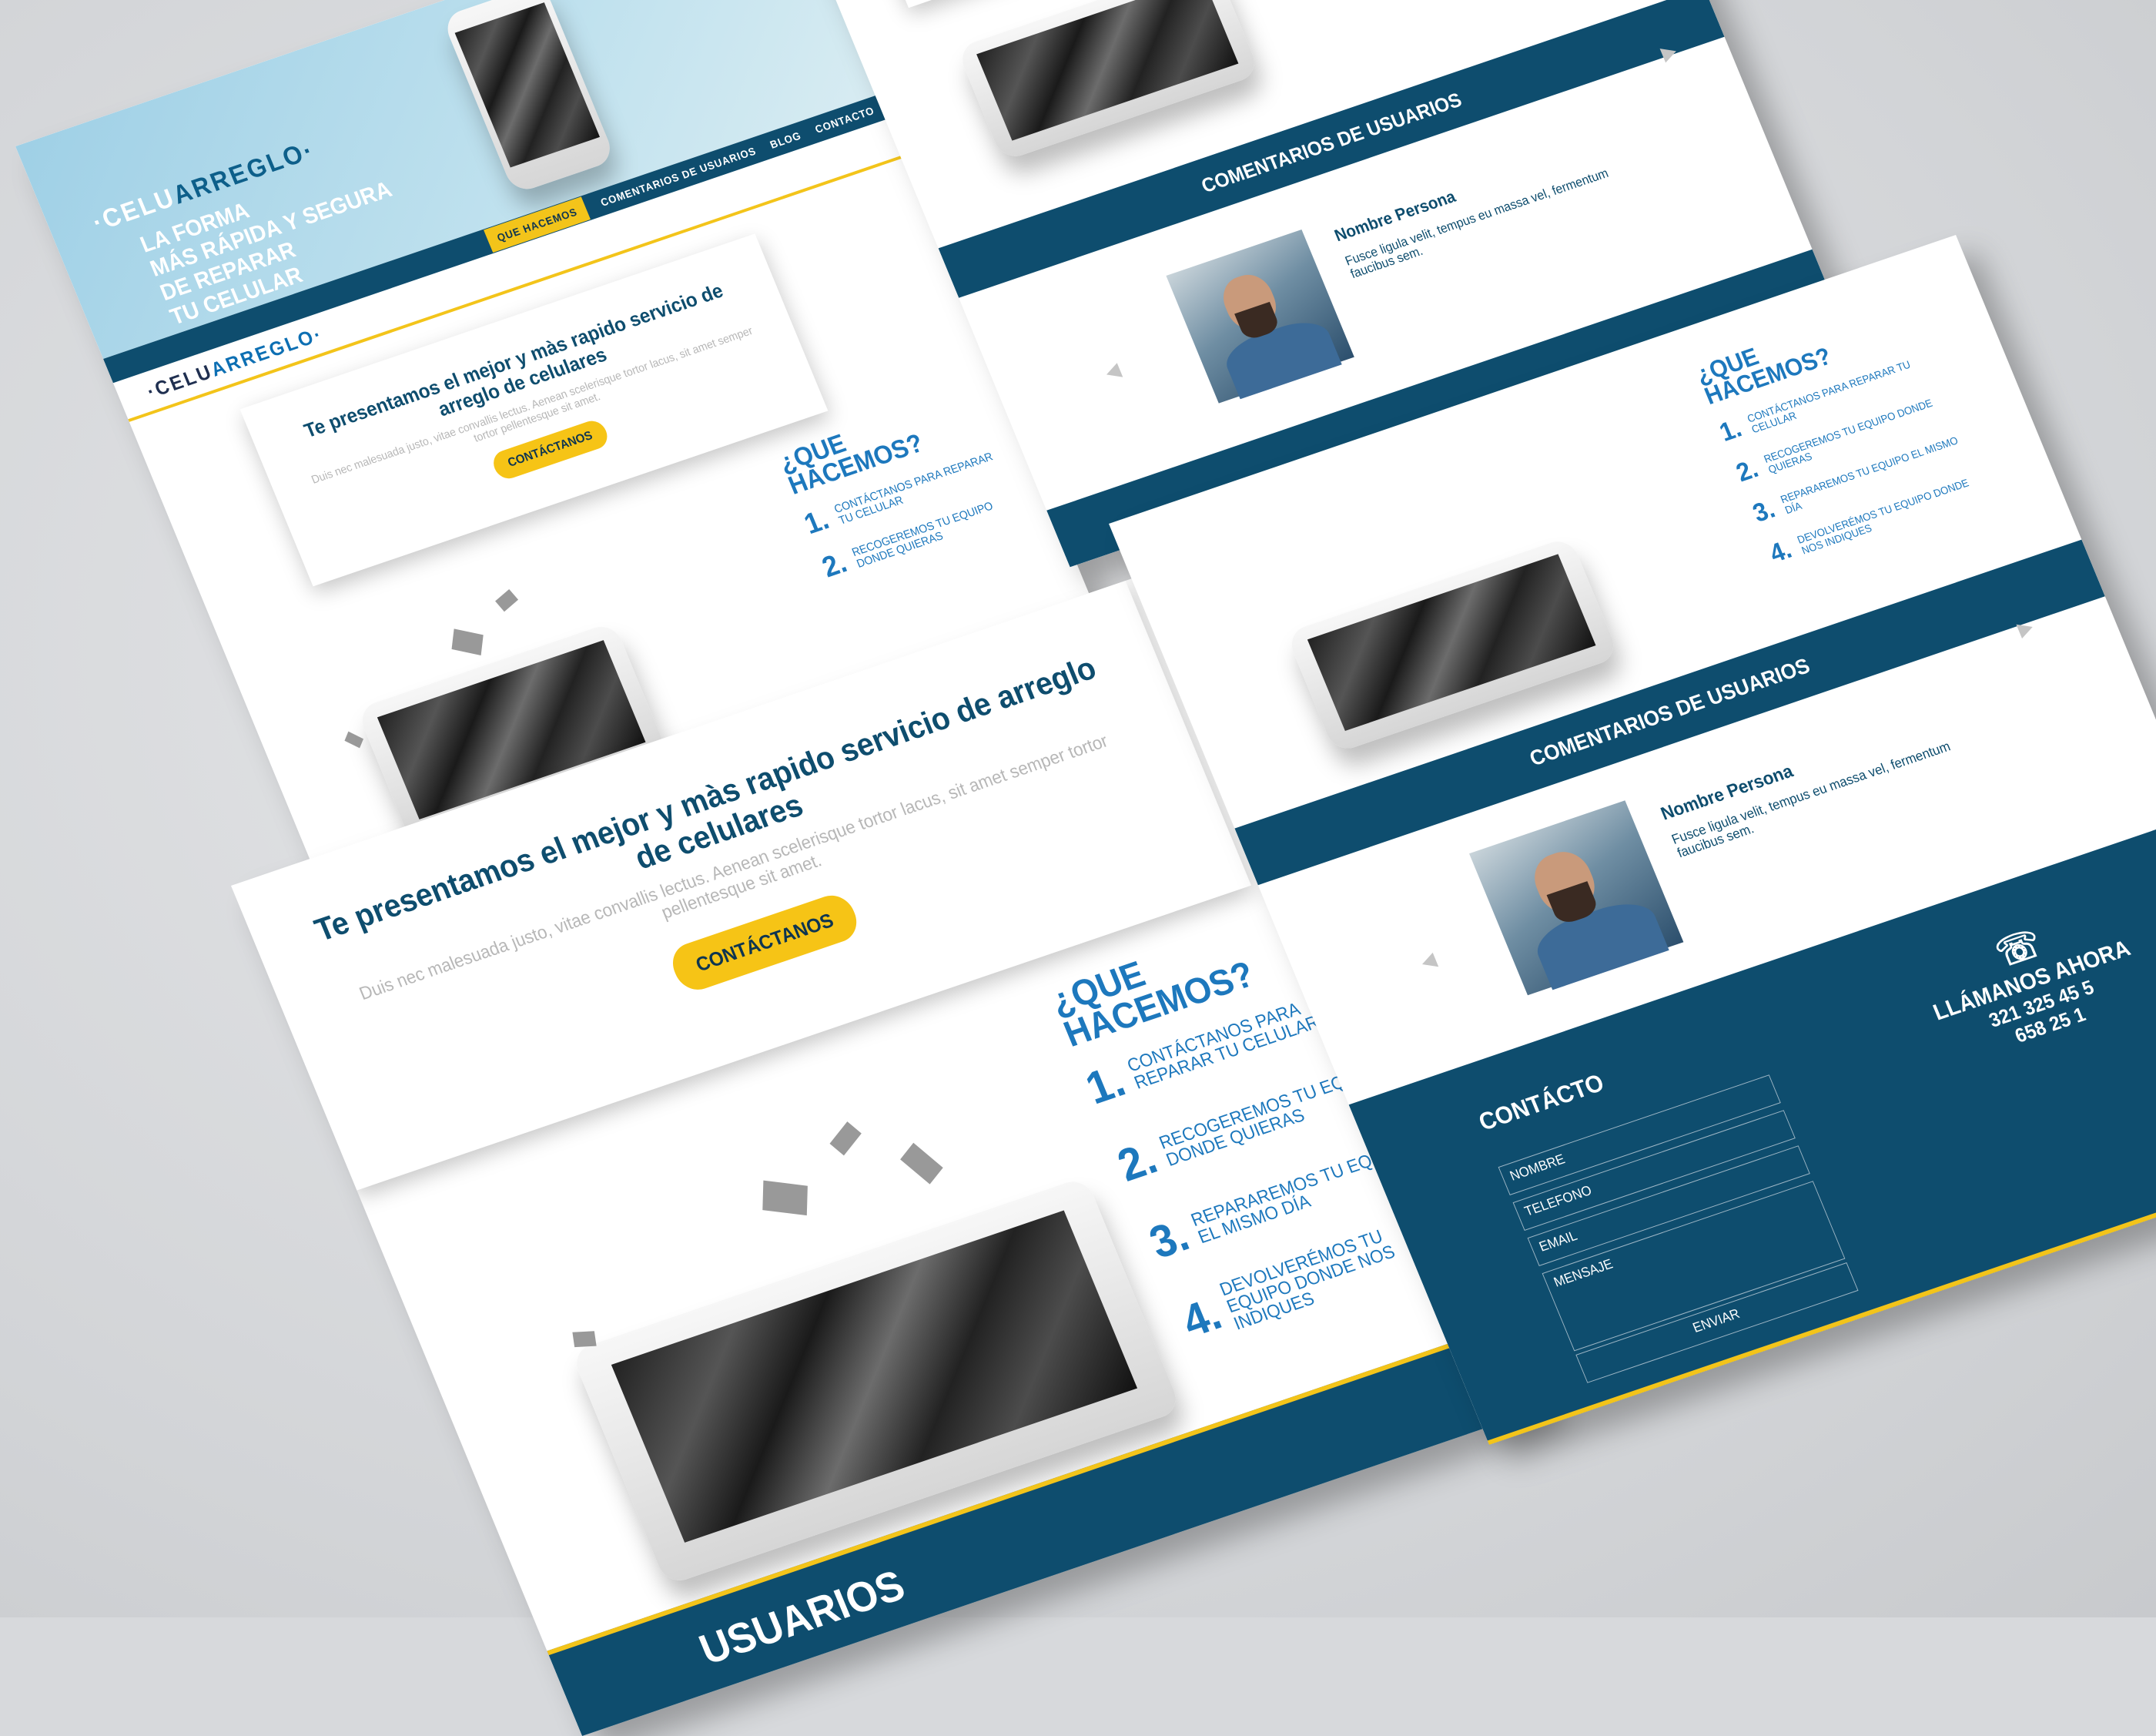 The height and width of the screenshot is (1736, 2156). What do you see at coordinates (529, 97) in the screenshot?
I see `hero-phone-in-hand` at bounding box center [529, 97].